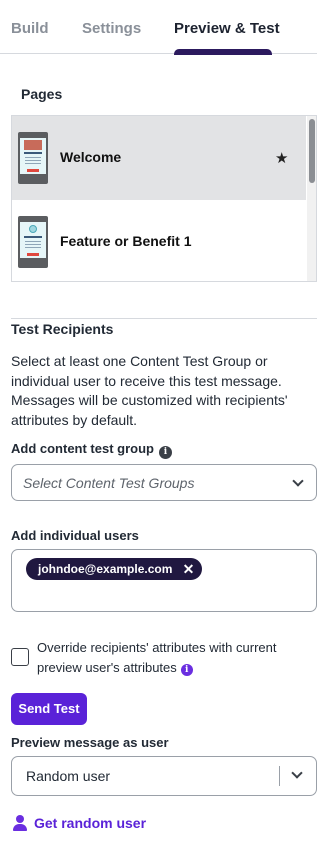  Describe the element at coordinates (62, 329) in the screenshot. I see `test-recipients-heading: Test Recipients` at that location.